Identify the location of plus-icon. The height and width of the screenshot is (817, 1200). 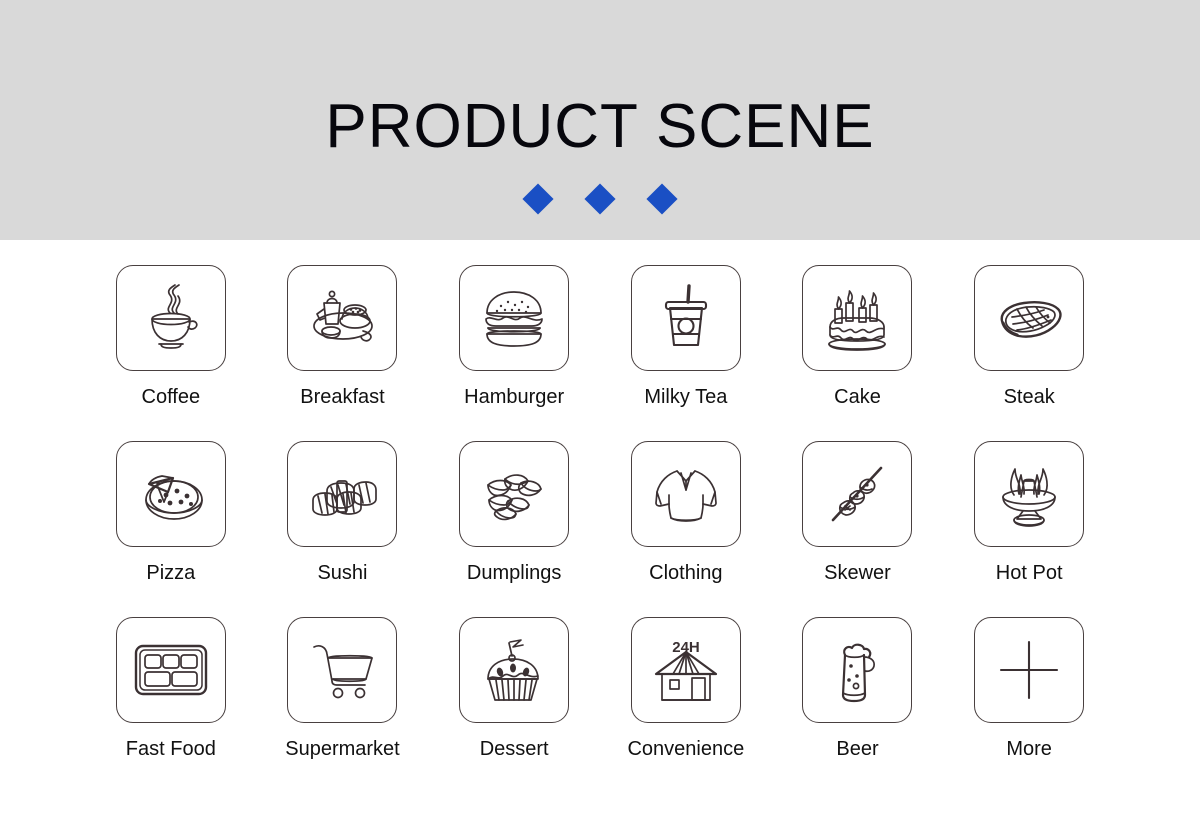
(1029, 670).